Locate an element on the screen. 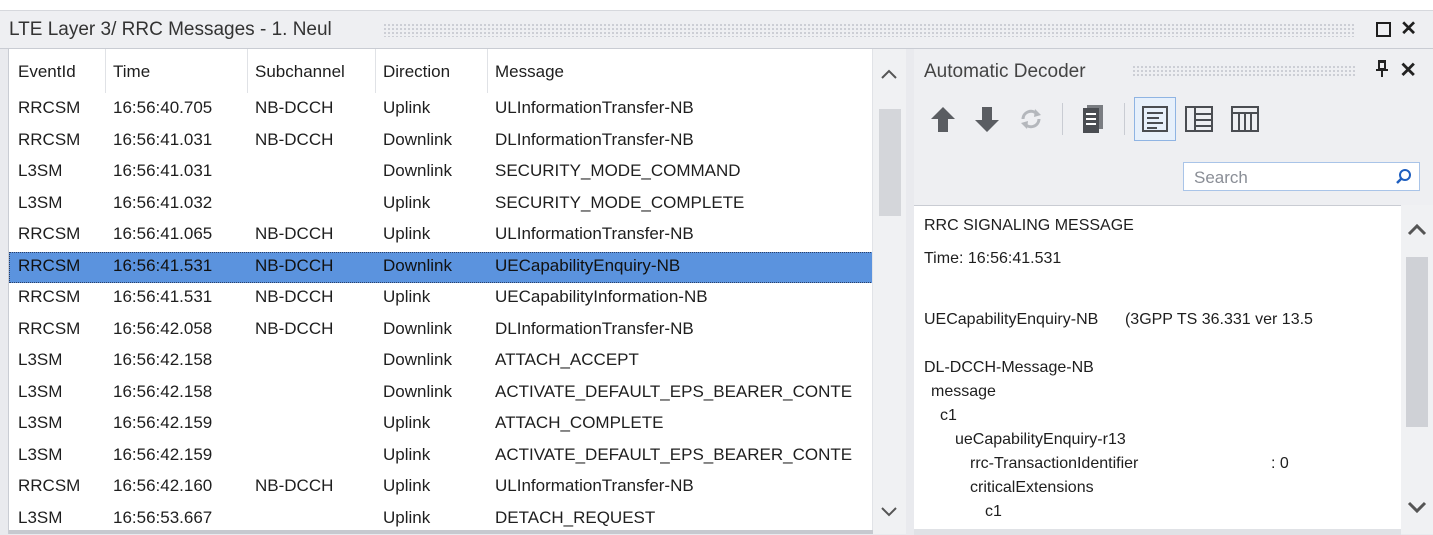 This screenshot has height=535, width=1433. decoder-title: Automatic Decoder is located at coordinates (1009, 72).